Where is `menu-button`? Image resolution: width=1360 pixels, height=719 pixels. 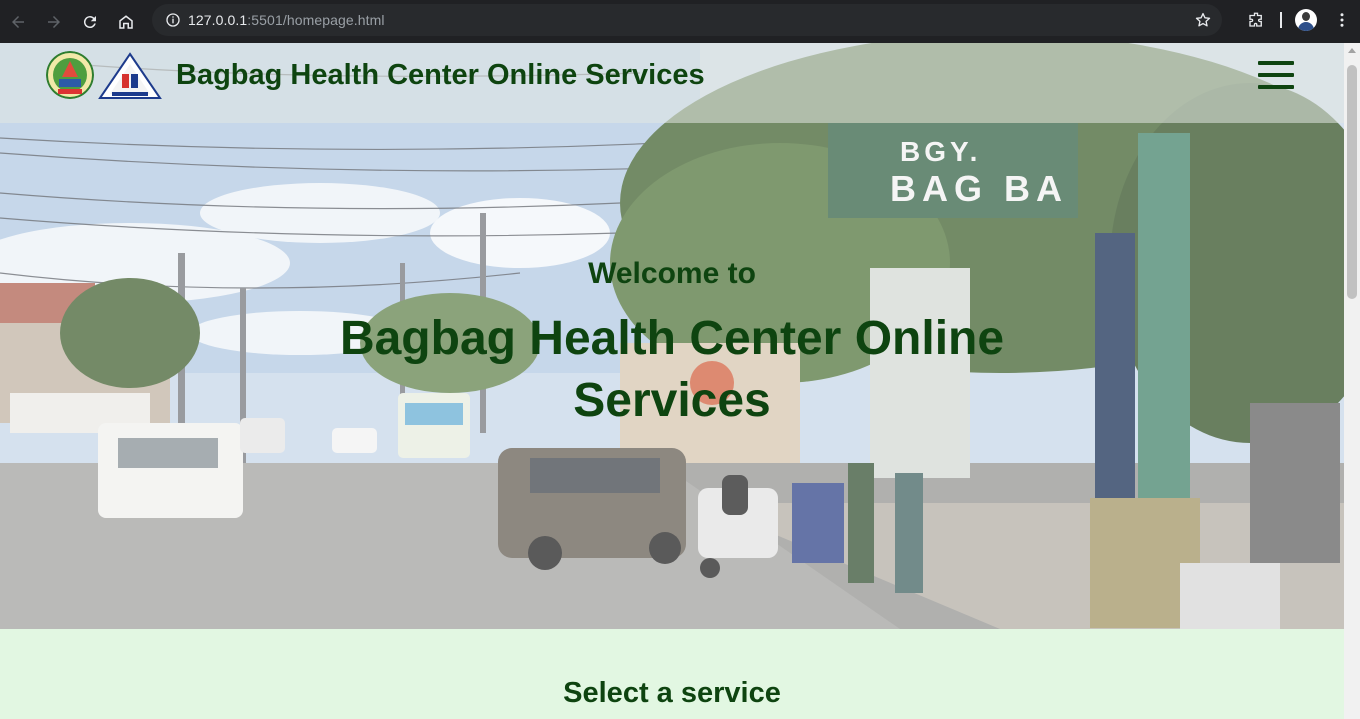
menu-button is located at coordinates (1342, 20).